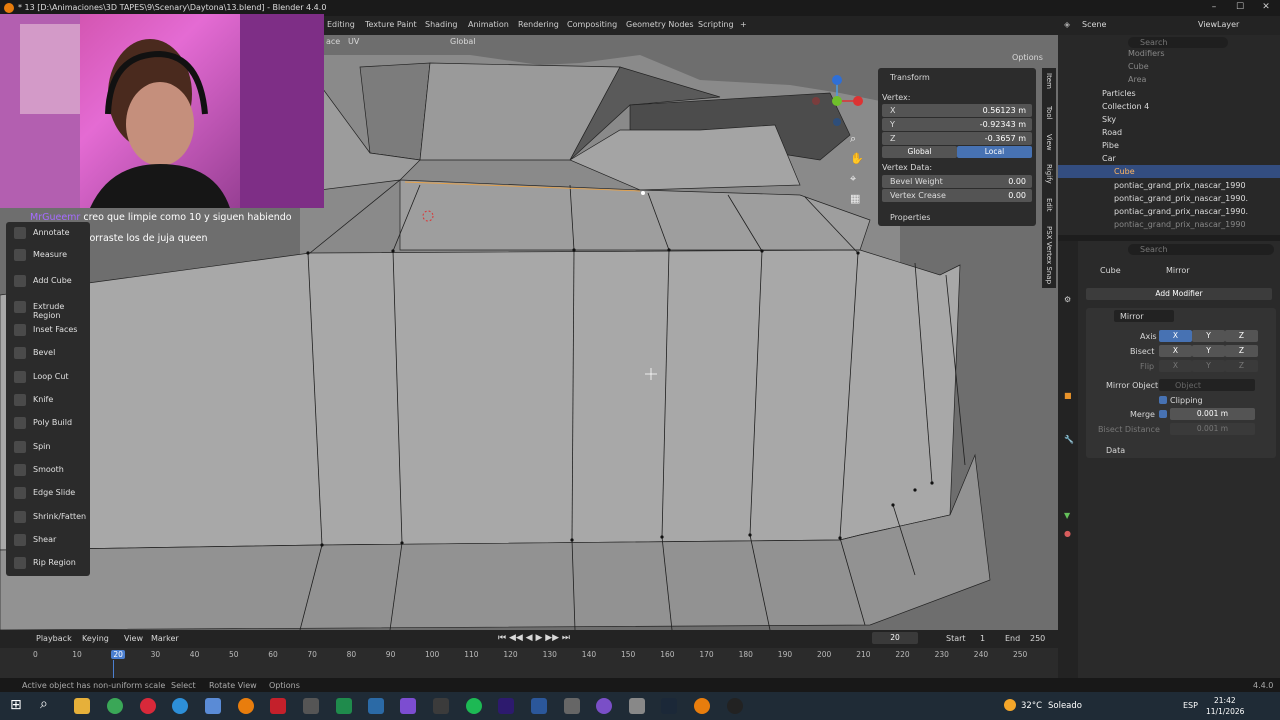  Describe the element at coordinates (1208, 351) in the screenshot. I see `bisect-y-toggle: Y` at that location.